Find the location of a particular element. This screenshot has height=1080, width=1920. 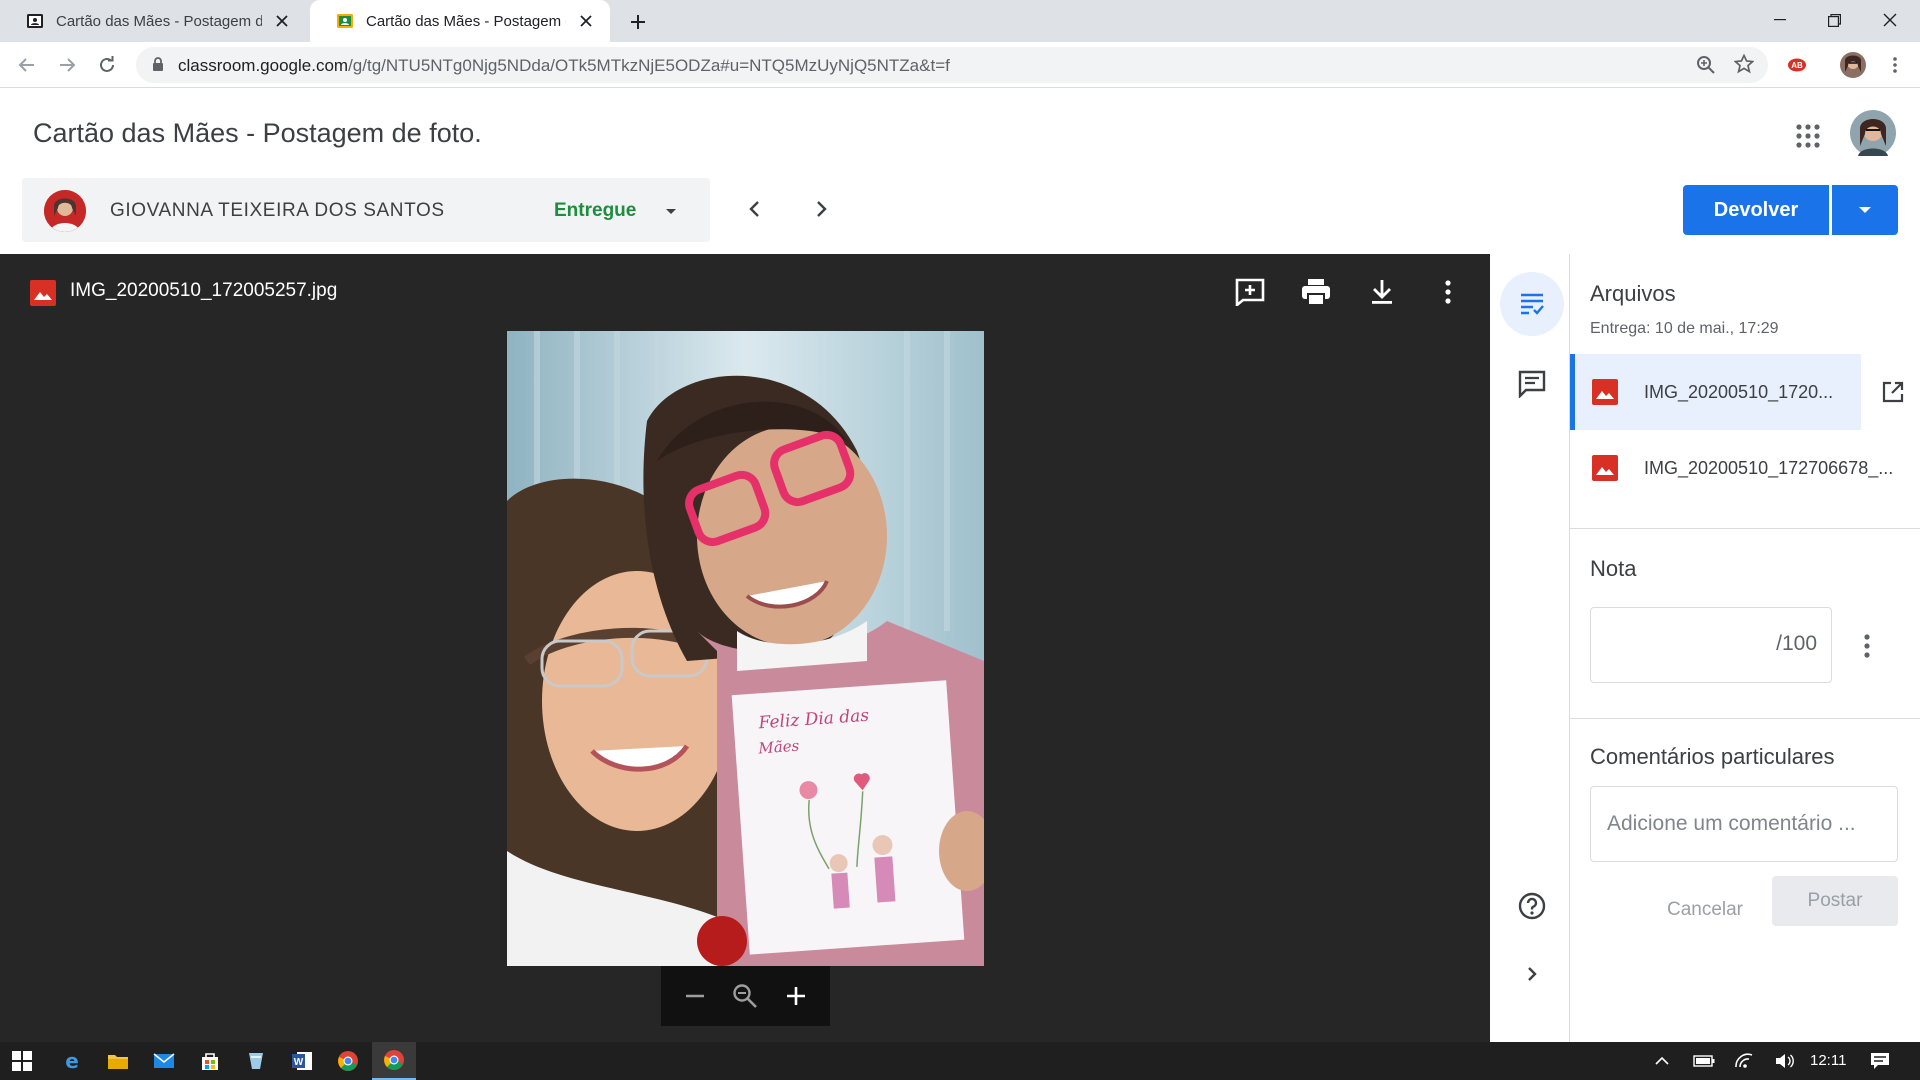

extension-icon: AB is located at coordinates (1797, 65).